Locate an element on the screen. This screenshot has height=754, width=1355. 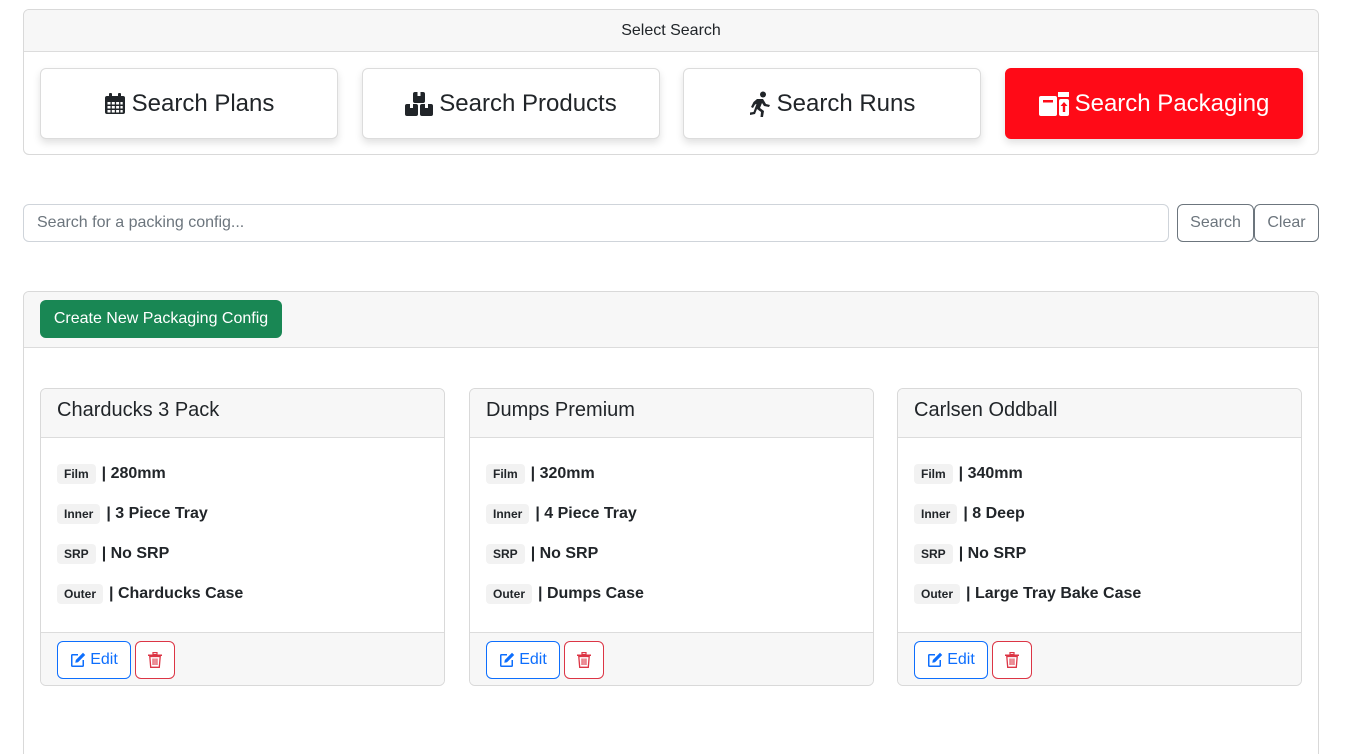
select-search-header: Select Search is located at coordinates (671, 31).